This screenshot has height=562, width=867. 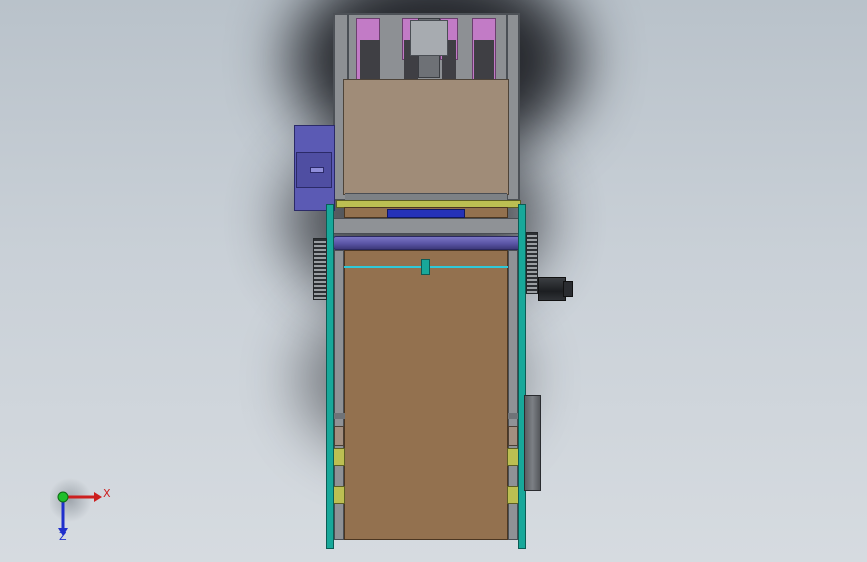 I want to click on conveyor-belt, so click(x=426, y=395).